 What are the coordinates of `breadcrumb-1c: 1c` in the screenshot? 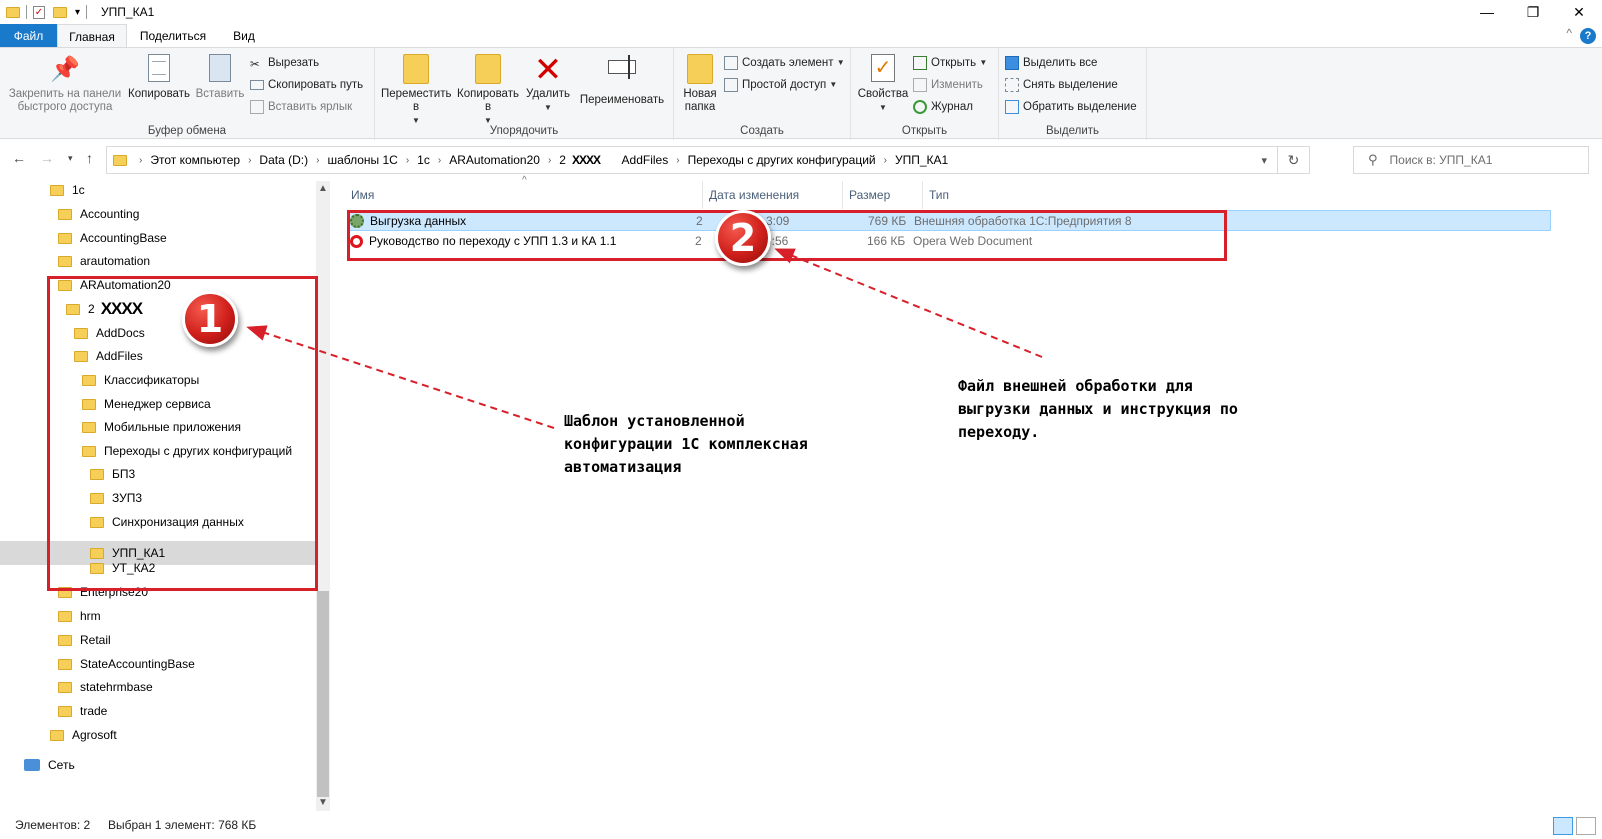 It's located at (423, 160).